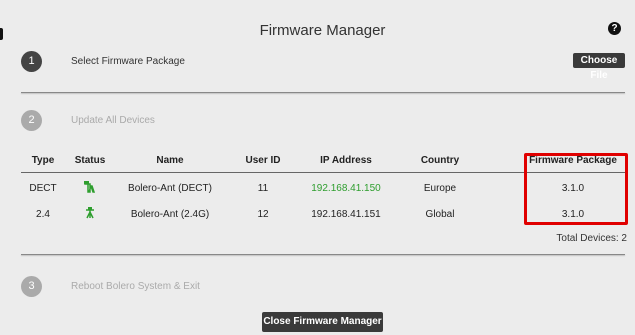 The width and height of the screenshot is (635, 335). What do you see at coordinates (43, 160) in the screenshot?
I see `col-header-type: Type` at bounding box center [43, 160].